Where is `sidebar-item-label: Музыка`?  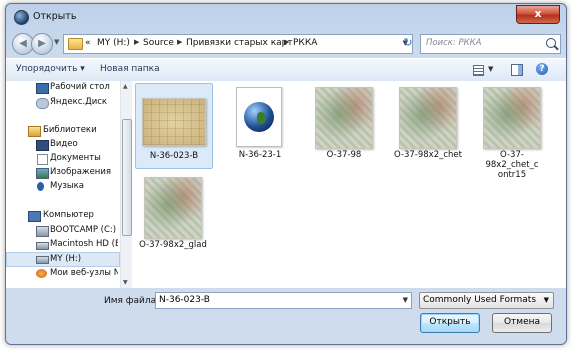
sidebar-item-label: Музыка is located at coordinates (67, 186).